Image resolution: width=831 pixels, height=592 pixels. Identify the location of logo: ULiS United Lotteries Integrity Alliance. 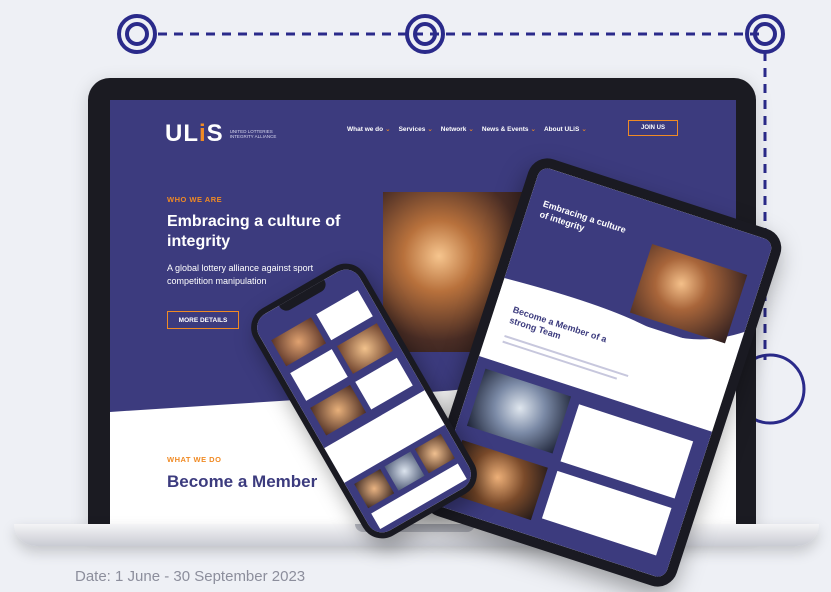
(221, 134).